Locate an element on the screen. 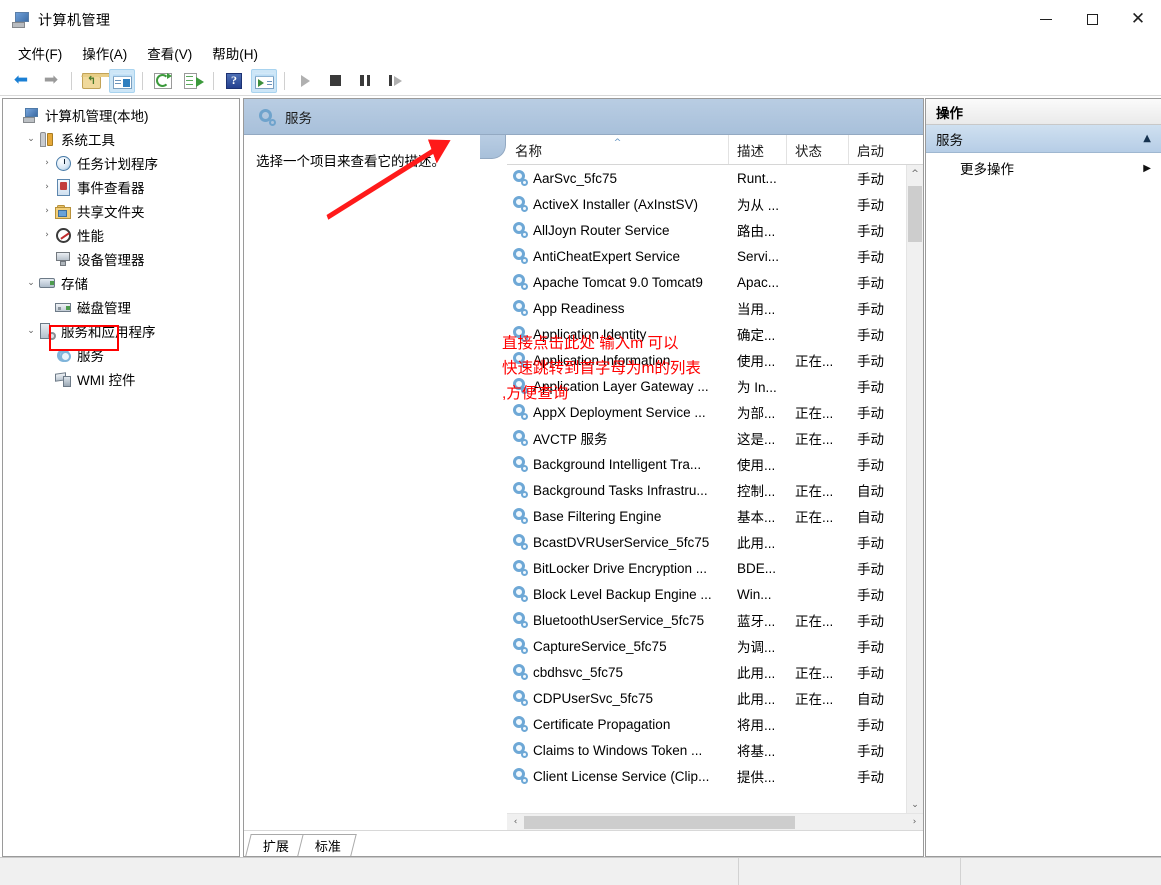  folder-up-icon: ↰ is located at coordinates (96, 80).